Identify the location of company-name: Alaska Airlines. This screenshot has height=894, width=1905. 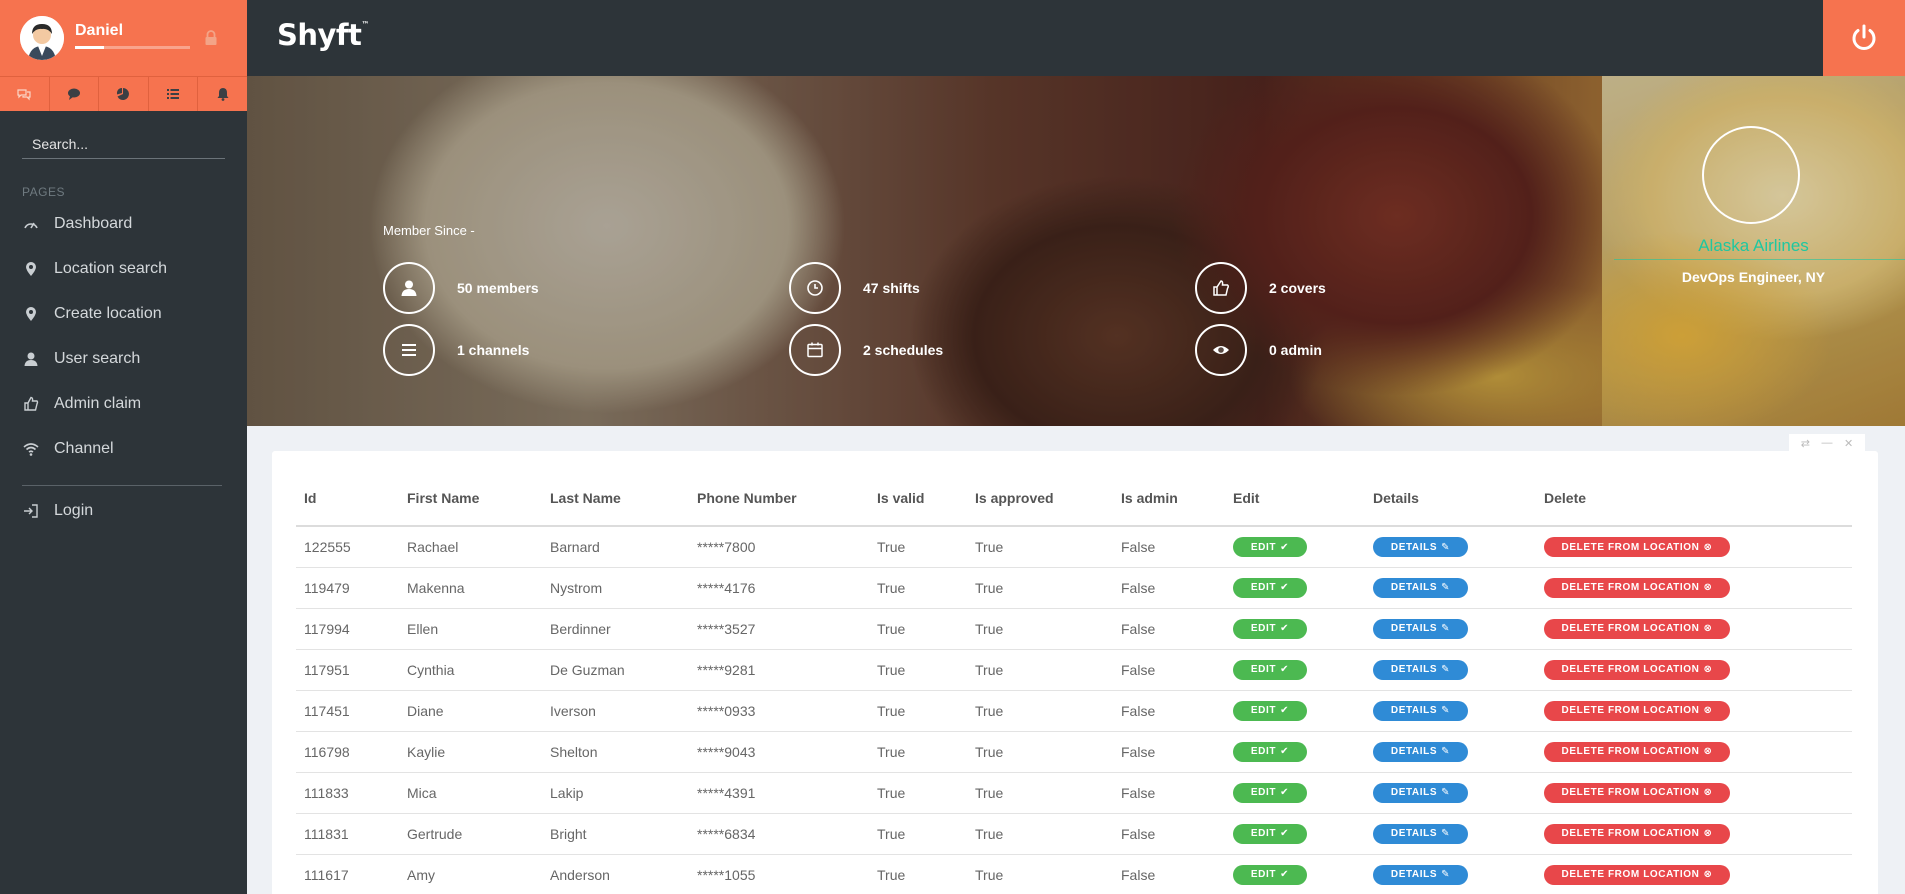
(1753, 246).